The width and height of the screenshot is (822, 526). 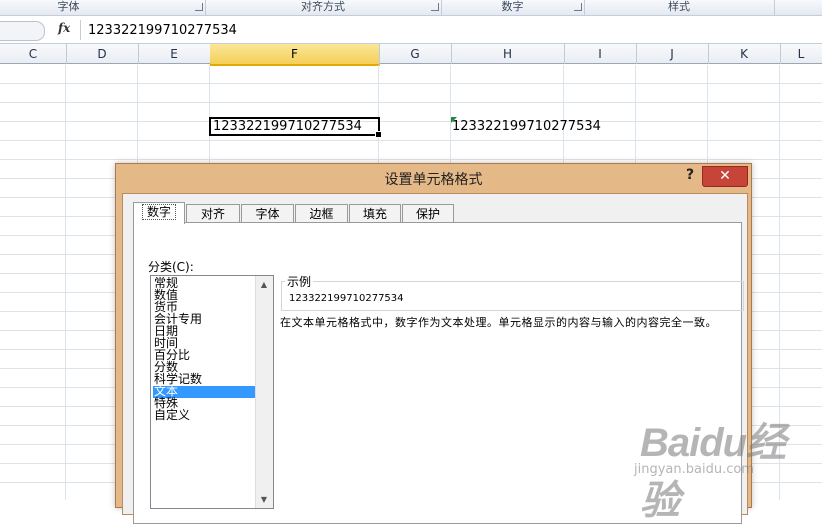 What do you see at coordinates (22, 31) in the screenshot?
I see `name-box` at bounding box center [22, 31].